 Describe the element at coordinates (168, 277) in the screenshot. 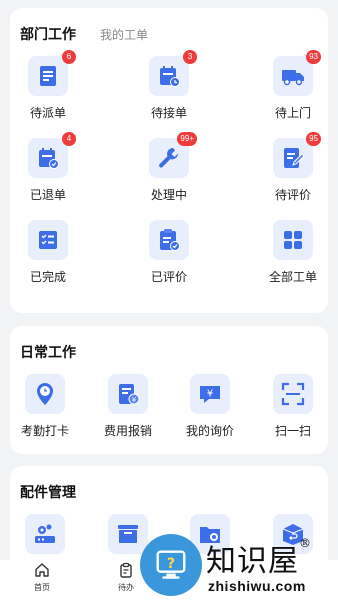

I see `tile-label: 已评价` at that location.